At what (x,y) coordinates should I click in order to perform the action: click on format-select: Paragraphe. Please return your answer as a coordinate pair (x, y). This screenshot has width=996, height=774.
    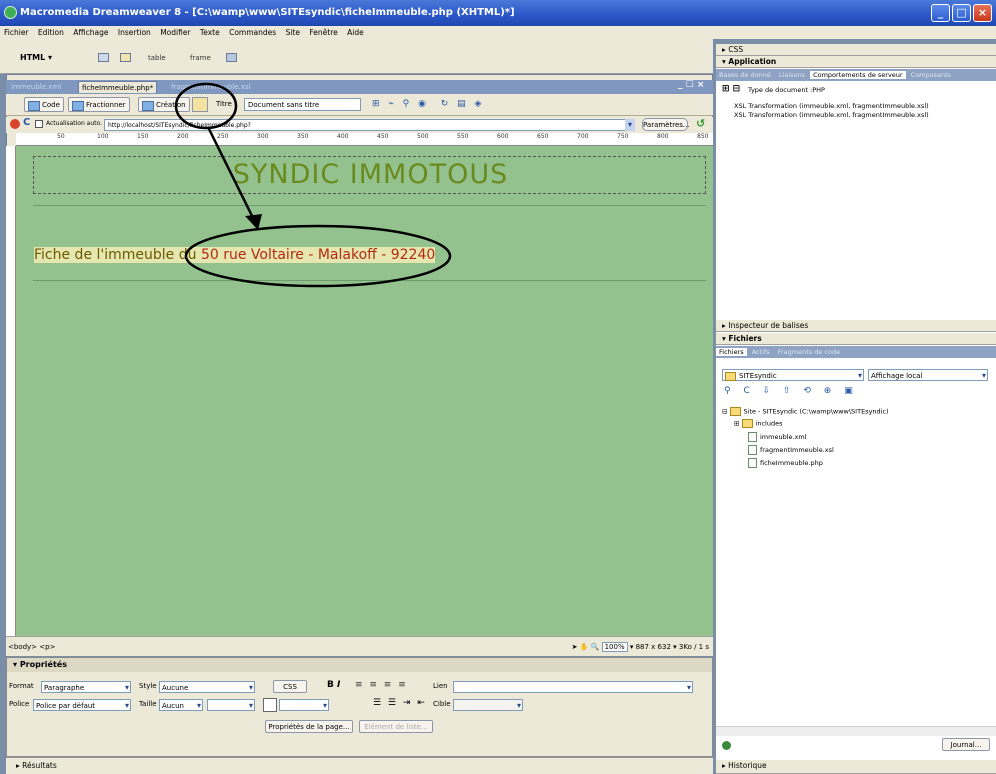
    Looking at the image, I should click on (86, 687).